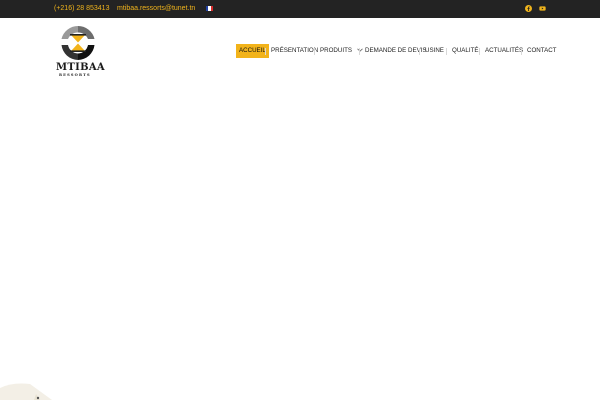 The width and height of the screenshot is (600, 400). Describe the element at coordinates (252, 51) in the screenshot. I see `nav-item-accueil: ACCUEIL` at that location.